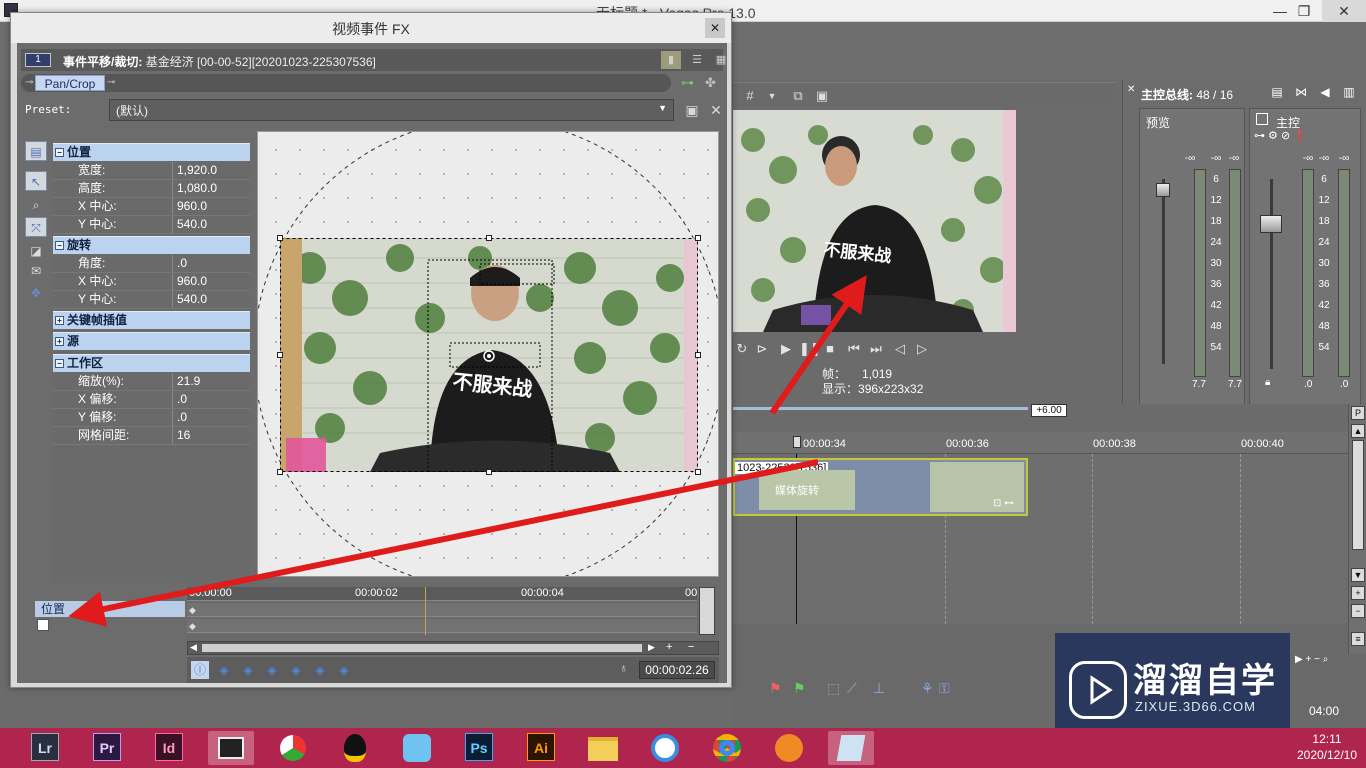  What do you see at coordinates (1344, 11) in the screenshot?
I see `close-button: ✕` at bounding box center [1344, 11].